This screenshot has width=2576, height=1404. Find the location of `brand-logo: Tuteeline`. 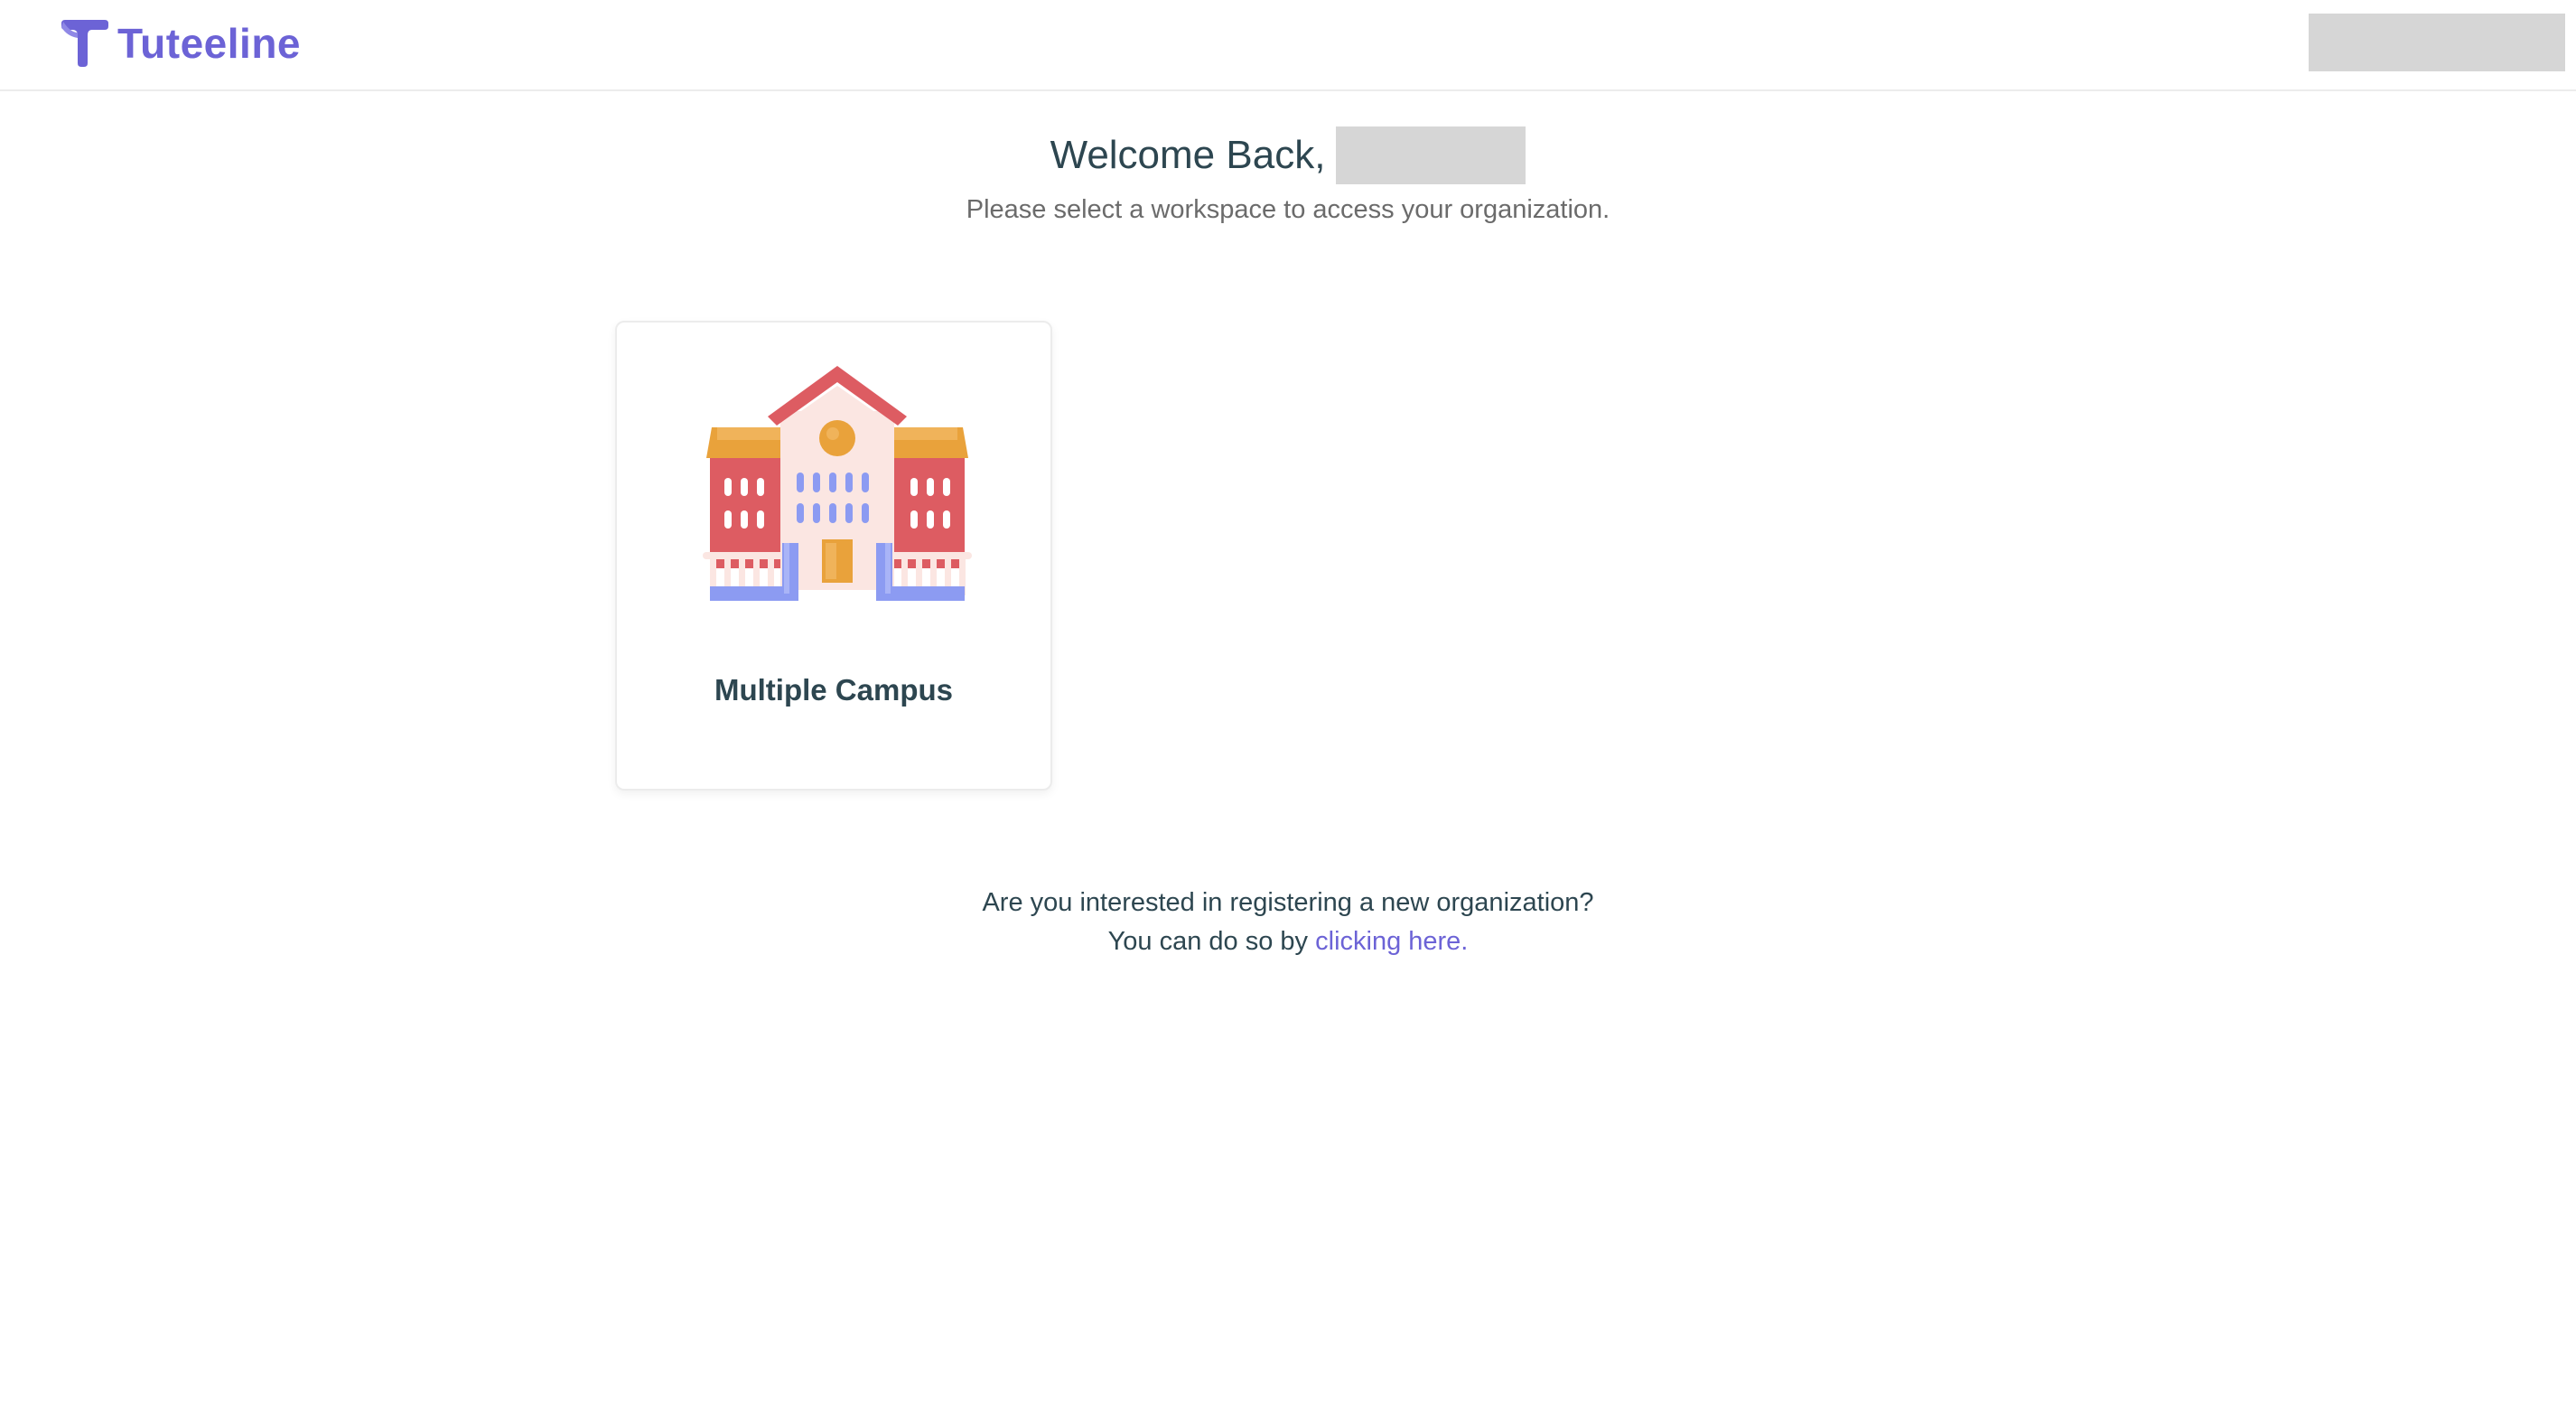

brand-logo: Tuteeline is located at coordinates (180, 43).